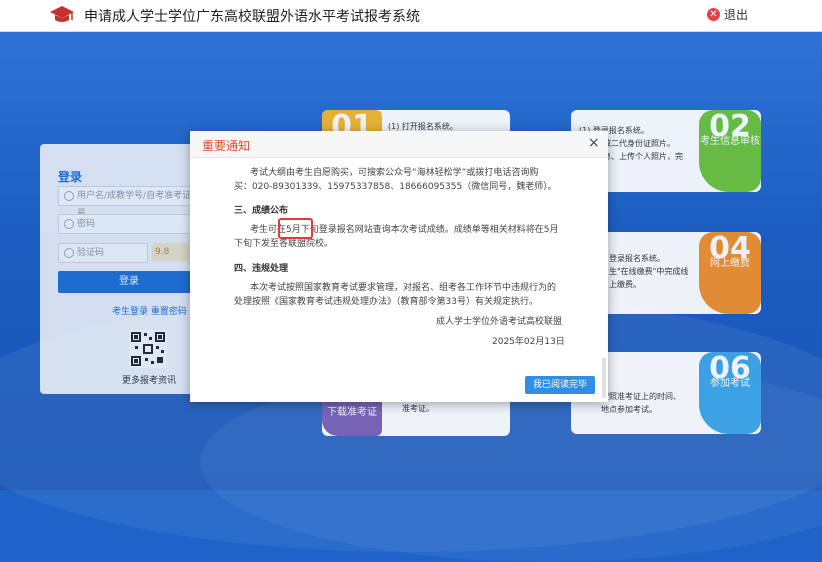 This screenshot has height=562, width=822. I want to click on modal-title: 重要通知, so click(226, 146).